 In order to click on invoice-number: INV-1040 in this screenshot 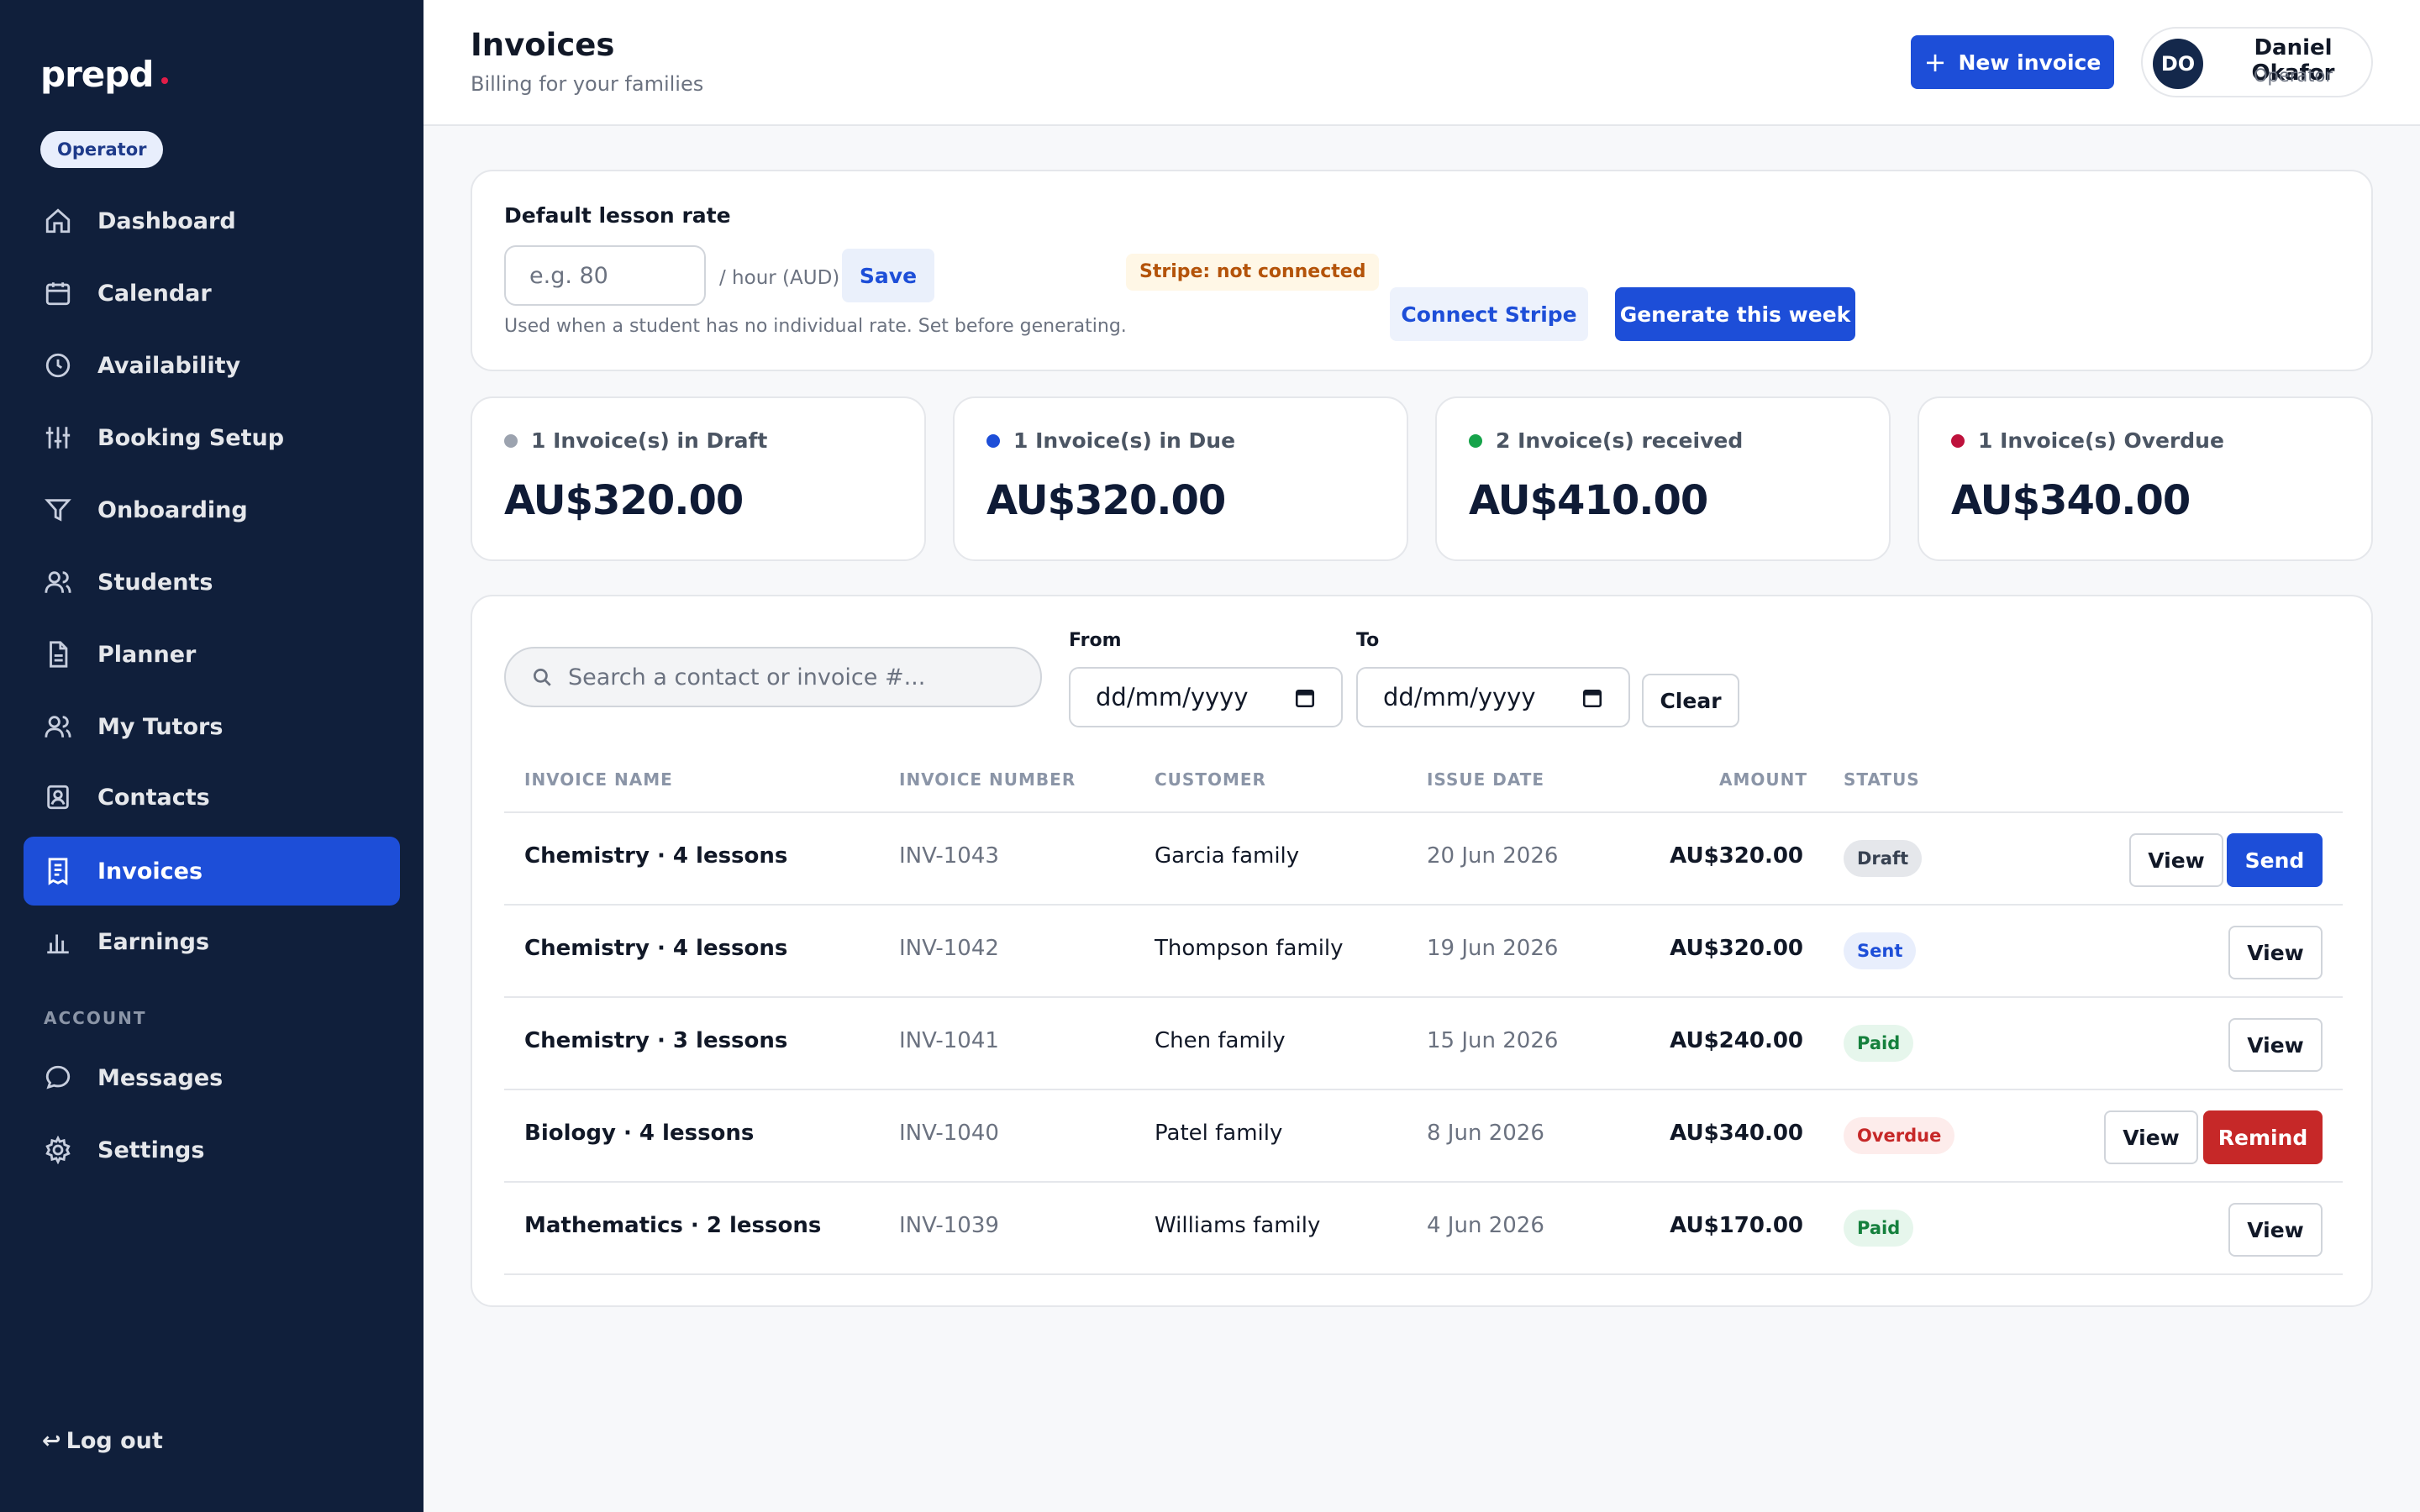, I will do `click(949, 1133)`.